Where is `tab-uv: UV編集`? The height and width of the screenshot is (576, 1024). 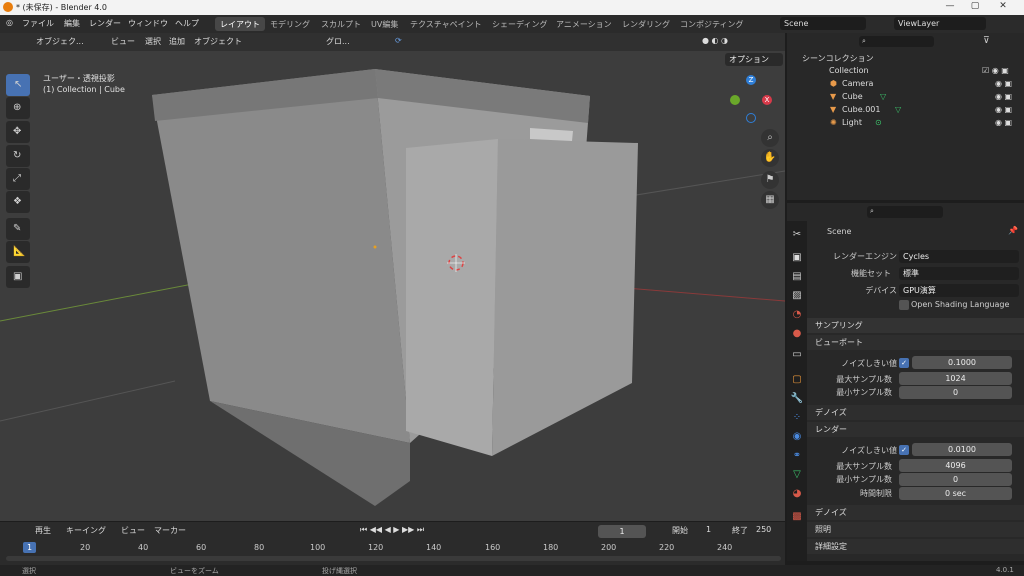 tab-uv: UV編集 is located at coordinates (384, 24).